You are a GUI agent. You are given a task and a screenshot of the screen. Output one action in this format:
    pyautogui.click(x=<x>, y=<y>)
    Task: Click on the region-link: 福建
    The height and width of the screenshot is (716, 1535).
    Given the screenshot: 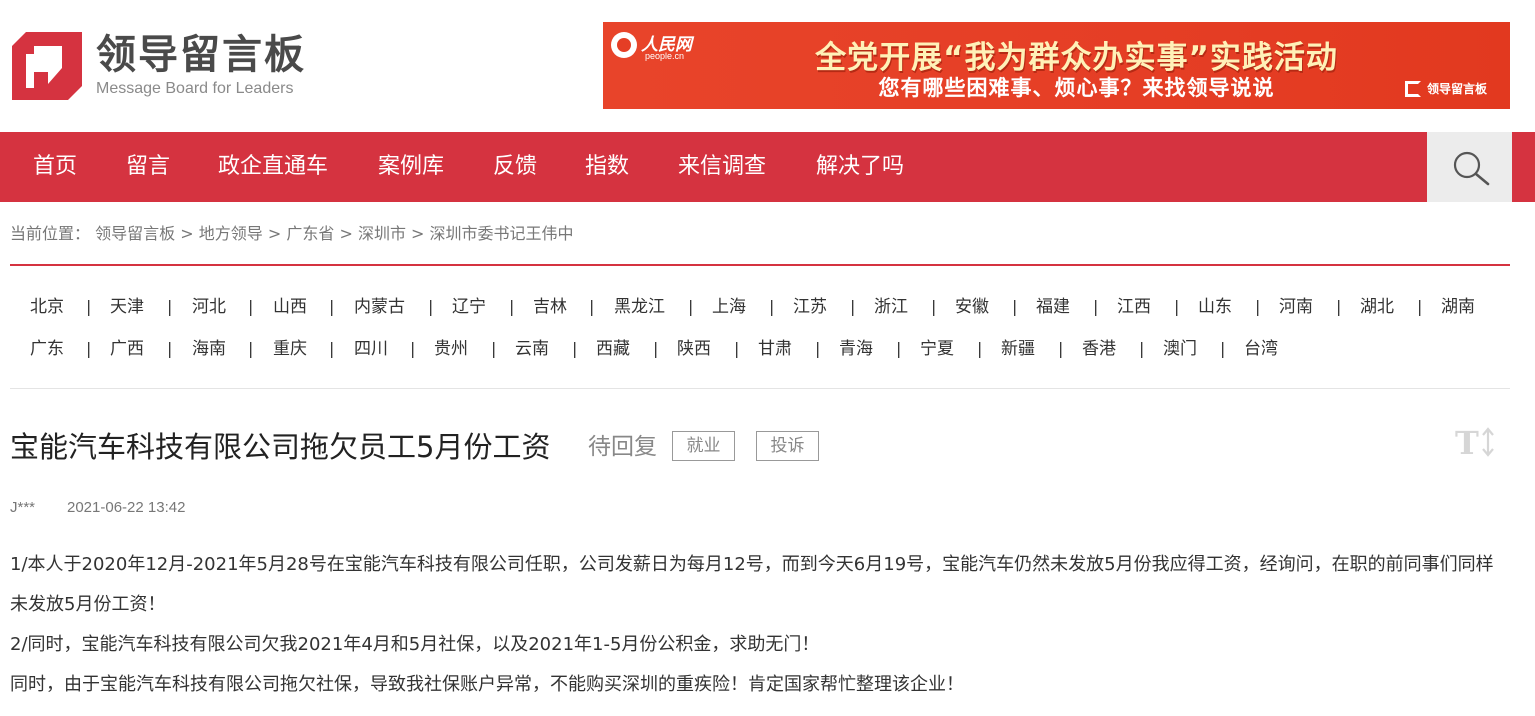 What is the action you would take?
    pyautogui.click(x=1053, y=307)
    